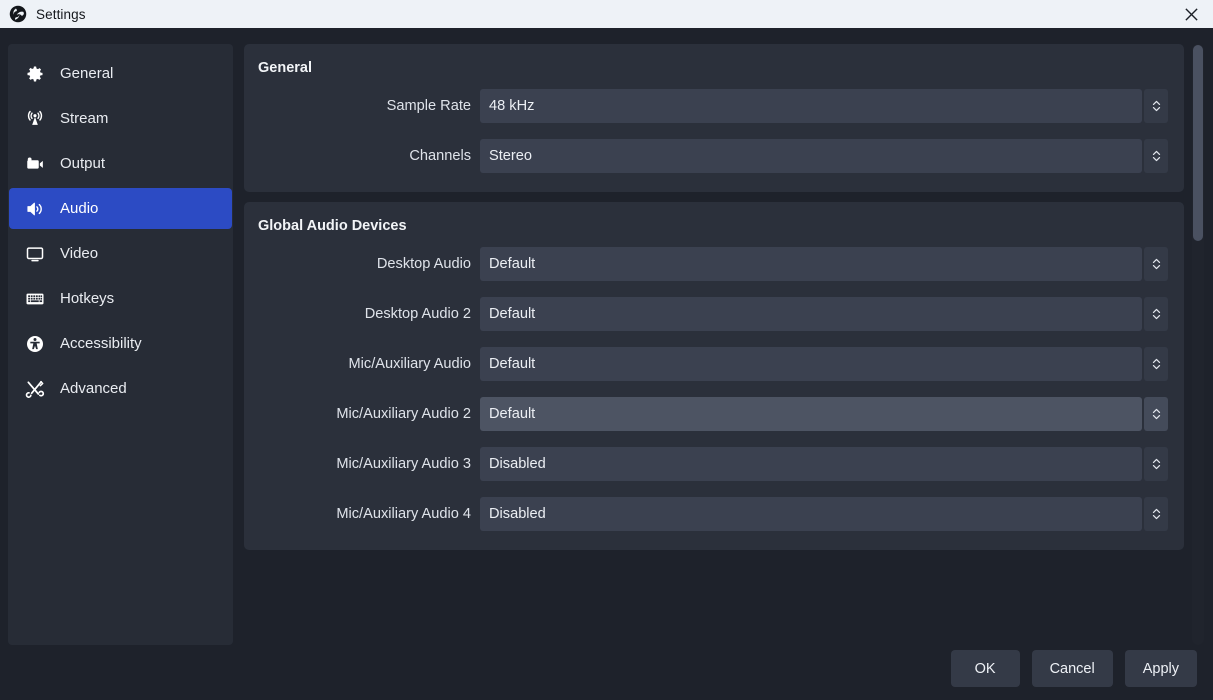 The height and width of the screenshot is (700, 1213). What do you see at coordinates (35, 74) in the screenshot?
I see `gear-icon` at bounding box center [35, 74].